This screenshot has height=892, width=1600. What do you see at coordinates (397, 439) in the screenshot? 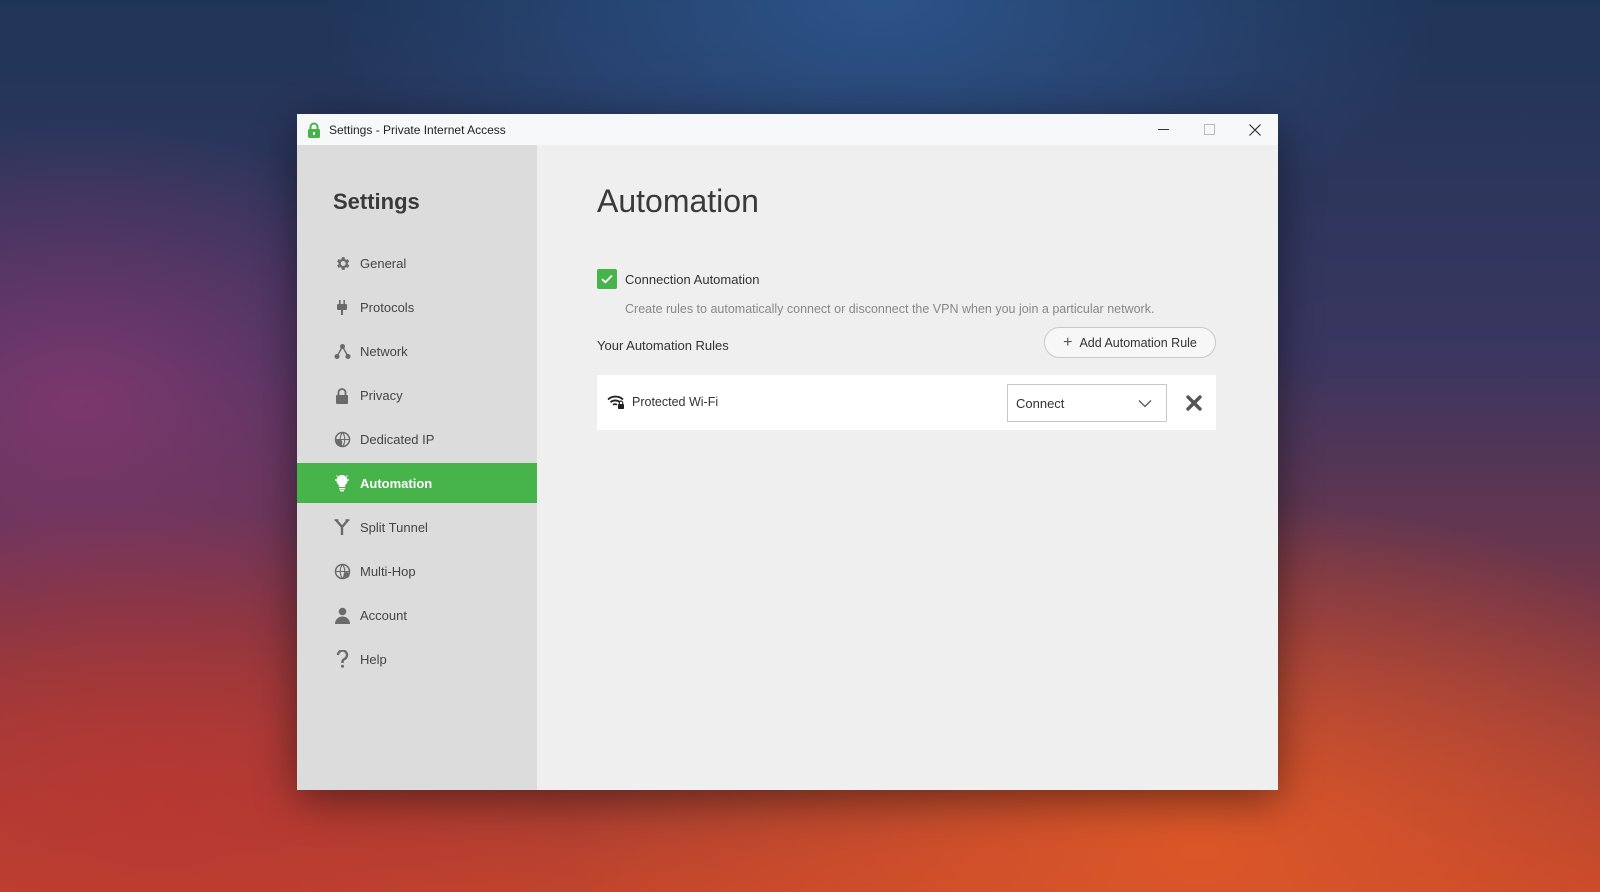
I see `sidebar-item-label: Dedicated IP` at bounding box center [397, 439].